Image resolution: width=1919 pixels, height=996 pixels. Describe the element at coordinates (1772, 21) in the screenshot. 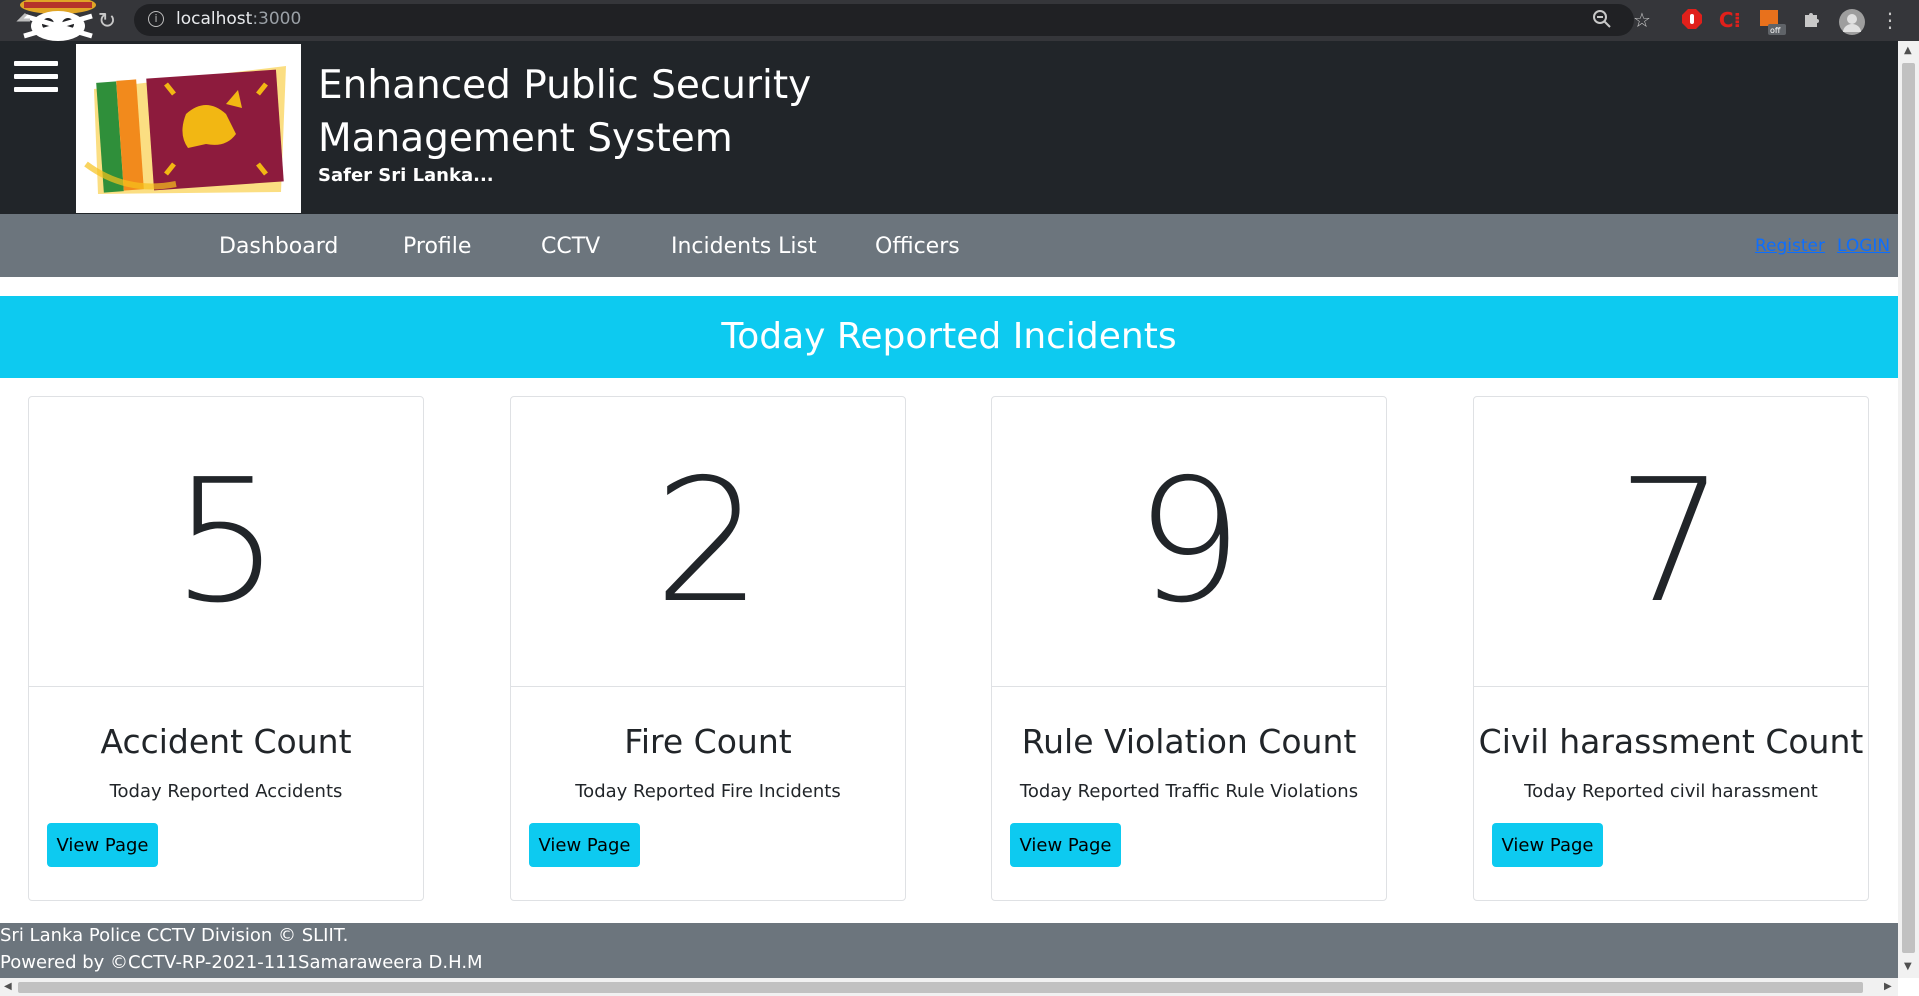

I see `off-extension-icon: off` at that location.